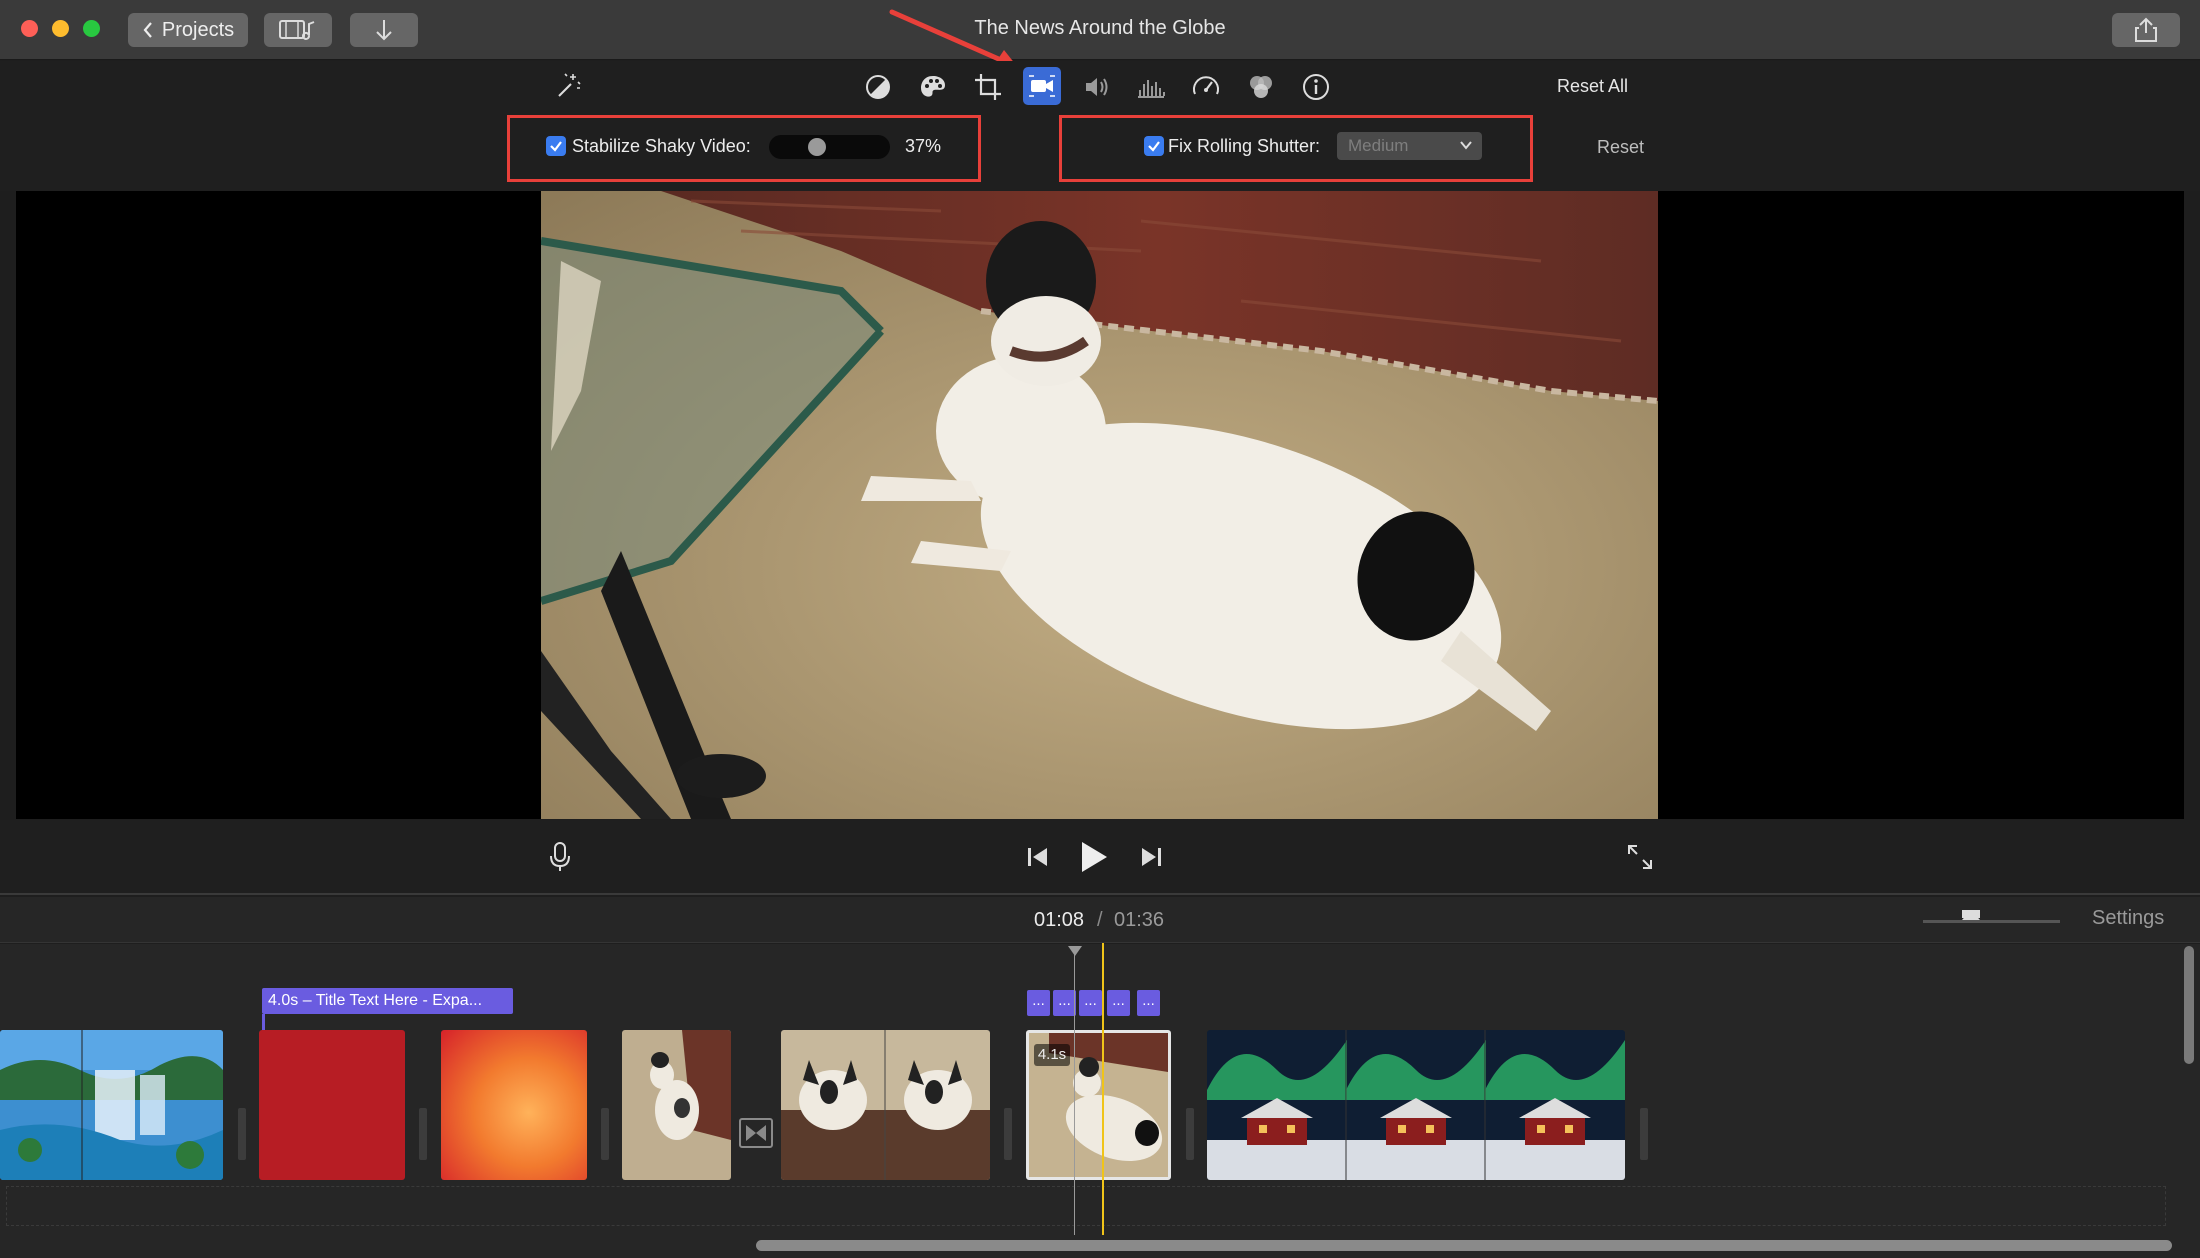 The height and width of the screenshot is (1258, 2200). I want to click on rolling-shutter-checkbox, so click(1154, 146).